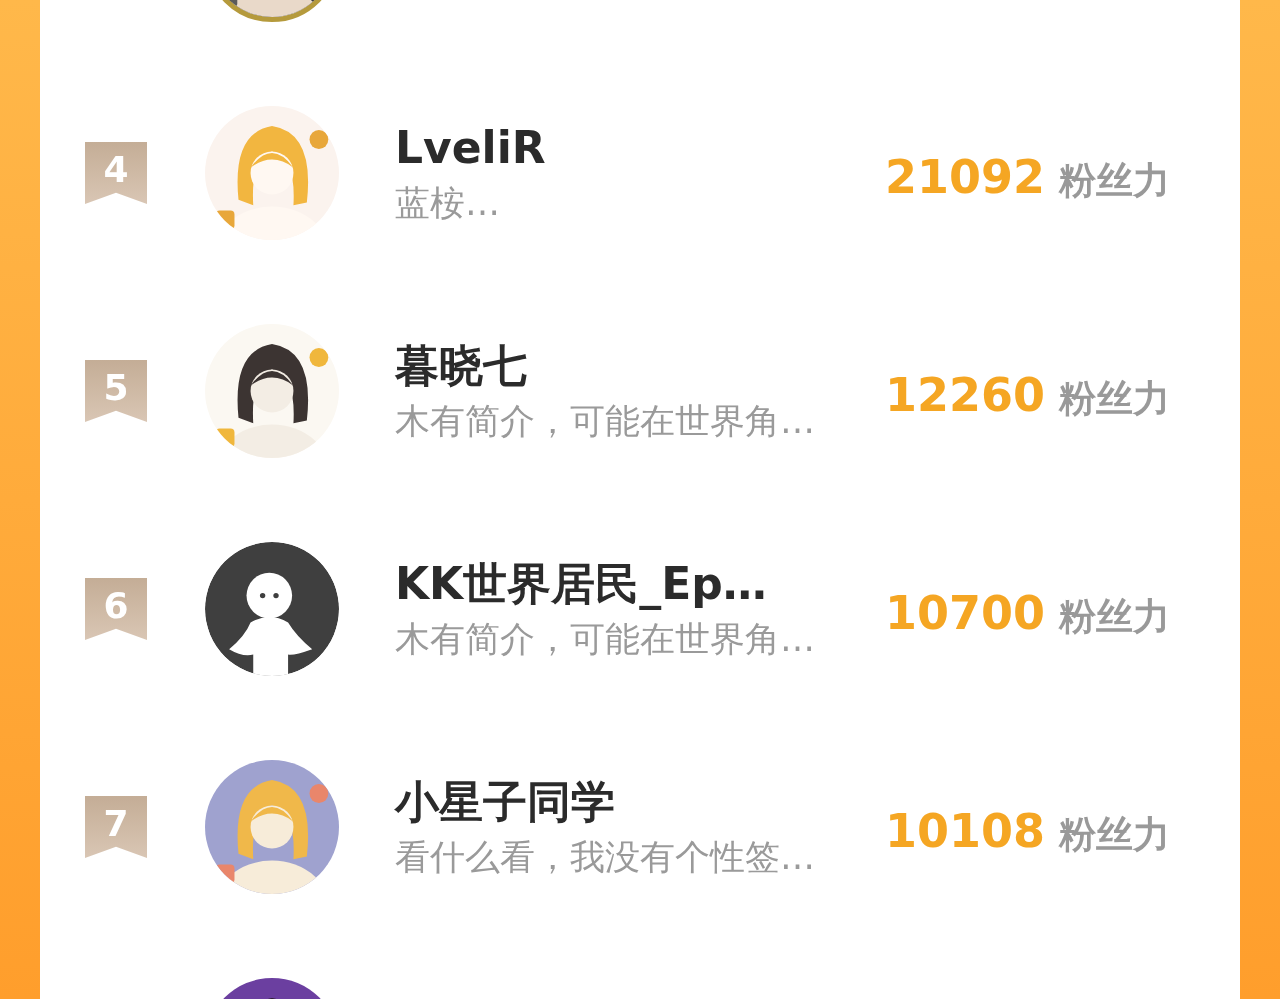 The width and height of the screenshot is (1280, 999). I want to click on rank-badge: 4, so click(116, 173).